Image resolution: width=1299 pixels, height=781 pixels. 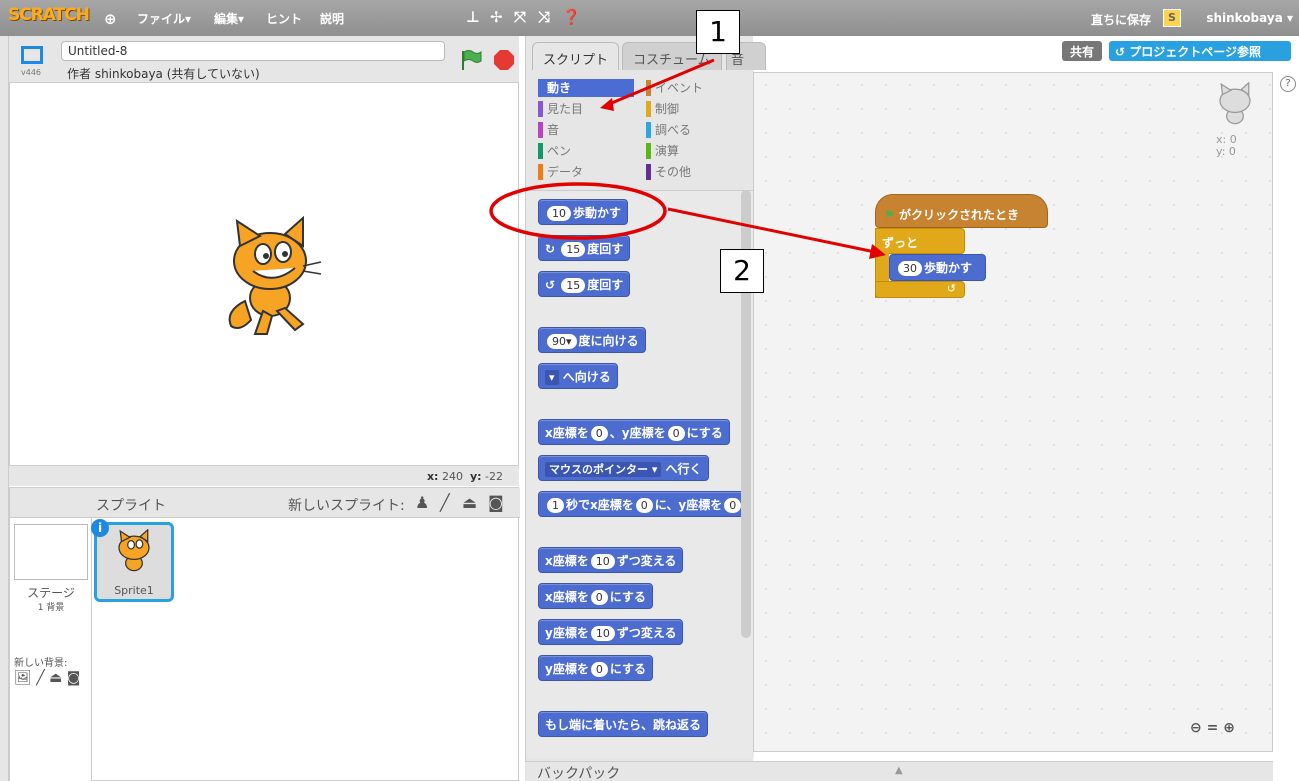 What do you see at coordinates (496, 17) in the screenshot?
I see `cut-icon: ✢` at bounding box center [496, 17].